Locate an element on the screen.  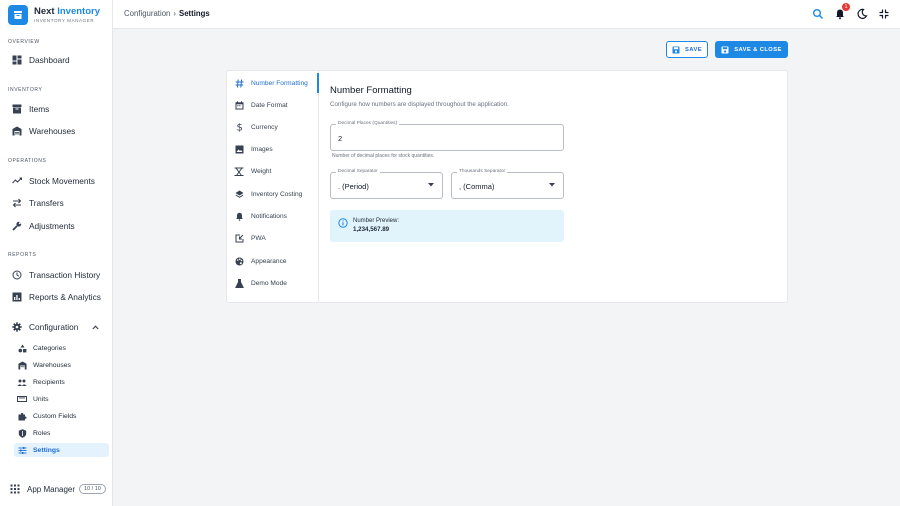
save-and-close-button: SAVE & CLOSE is located at coordinates (751, 49).